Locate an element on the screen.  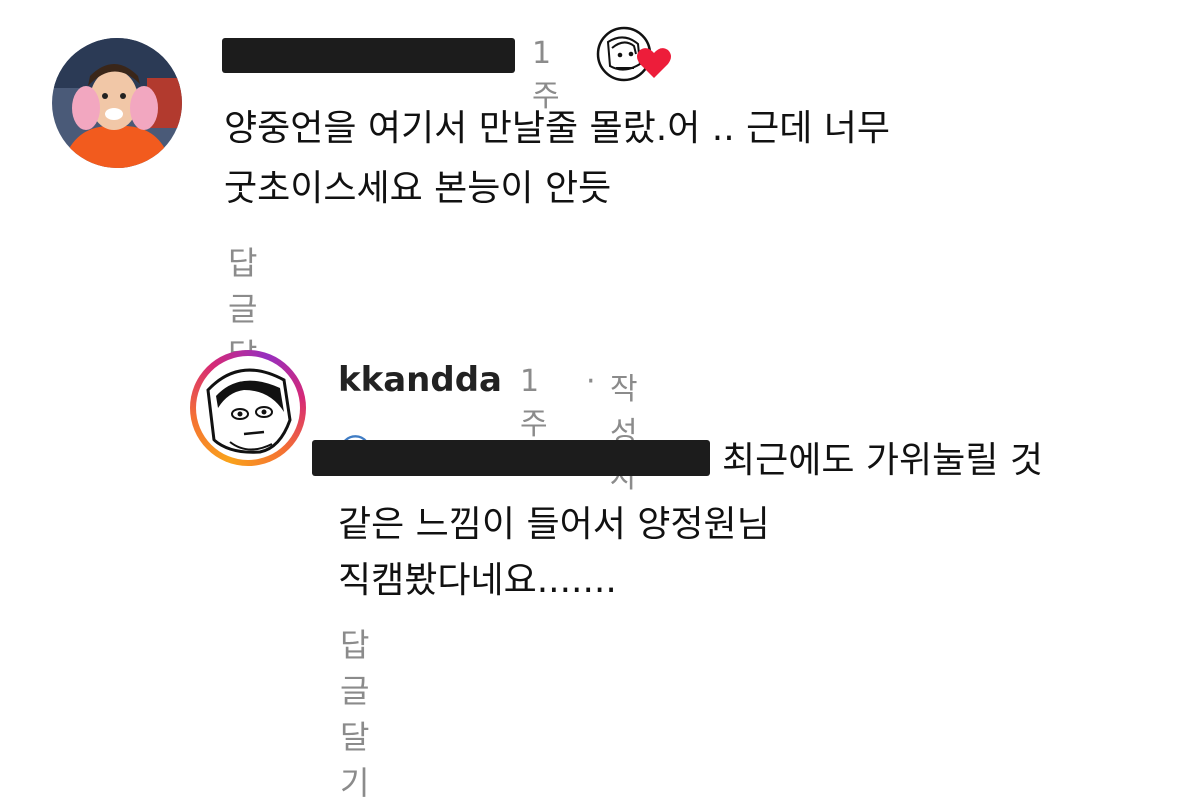
comment-text-line: 굿초이스세요 본능이 안듯 is located at coordinates (418, 188).